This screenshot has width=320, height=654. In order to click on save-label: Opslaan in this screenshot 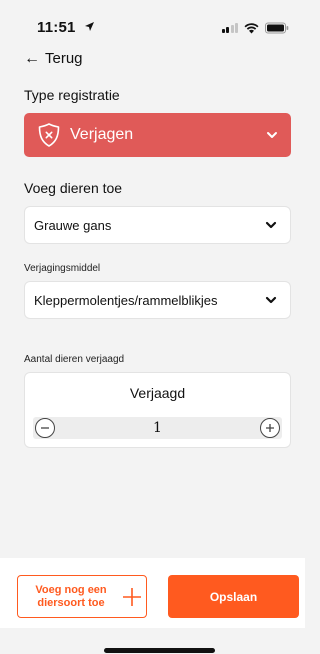, I will do `click(233, 596)`.